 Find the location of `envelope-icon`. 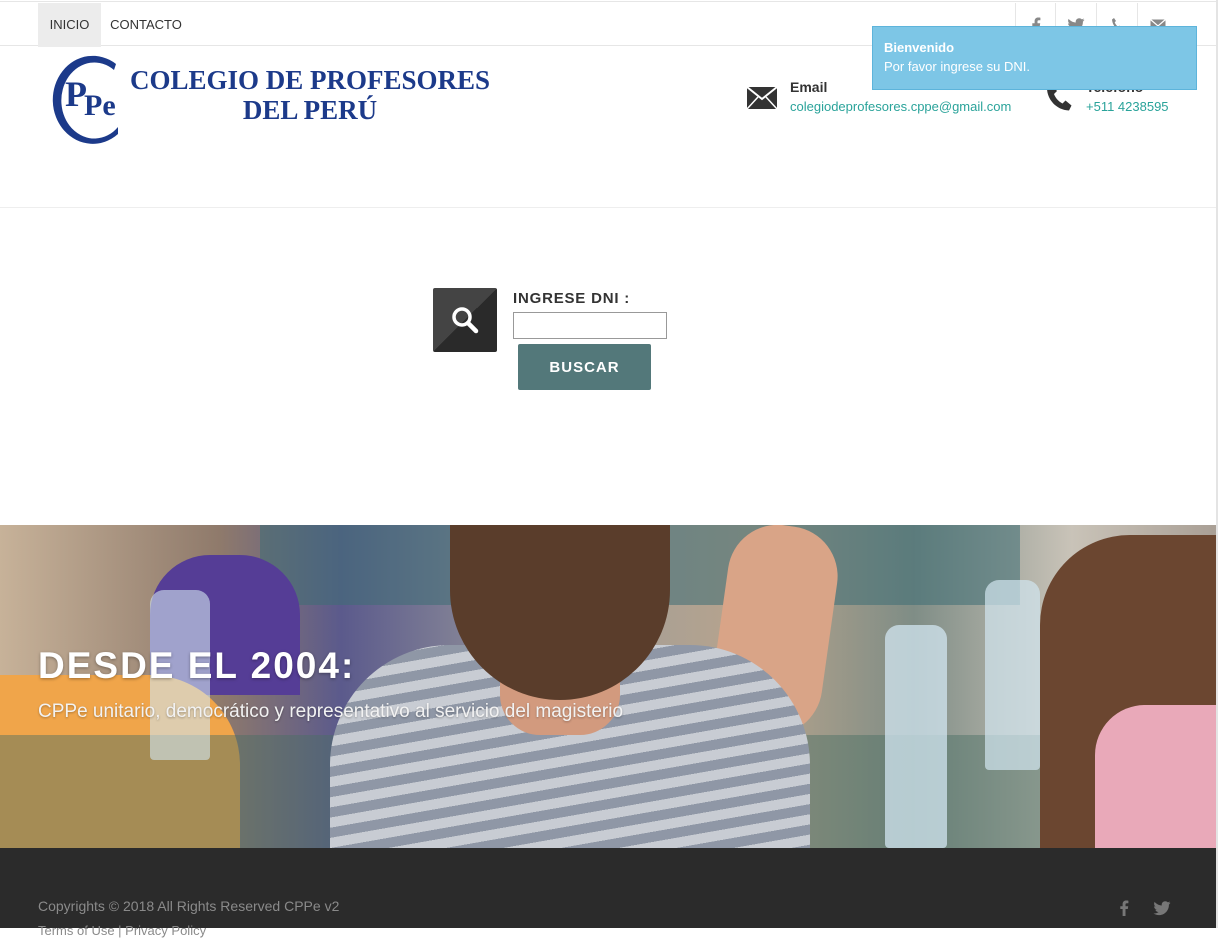

envelope-icon is located at coordinates (762, 98).